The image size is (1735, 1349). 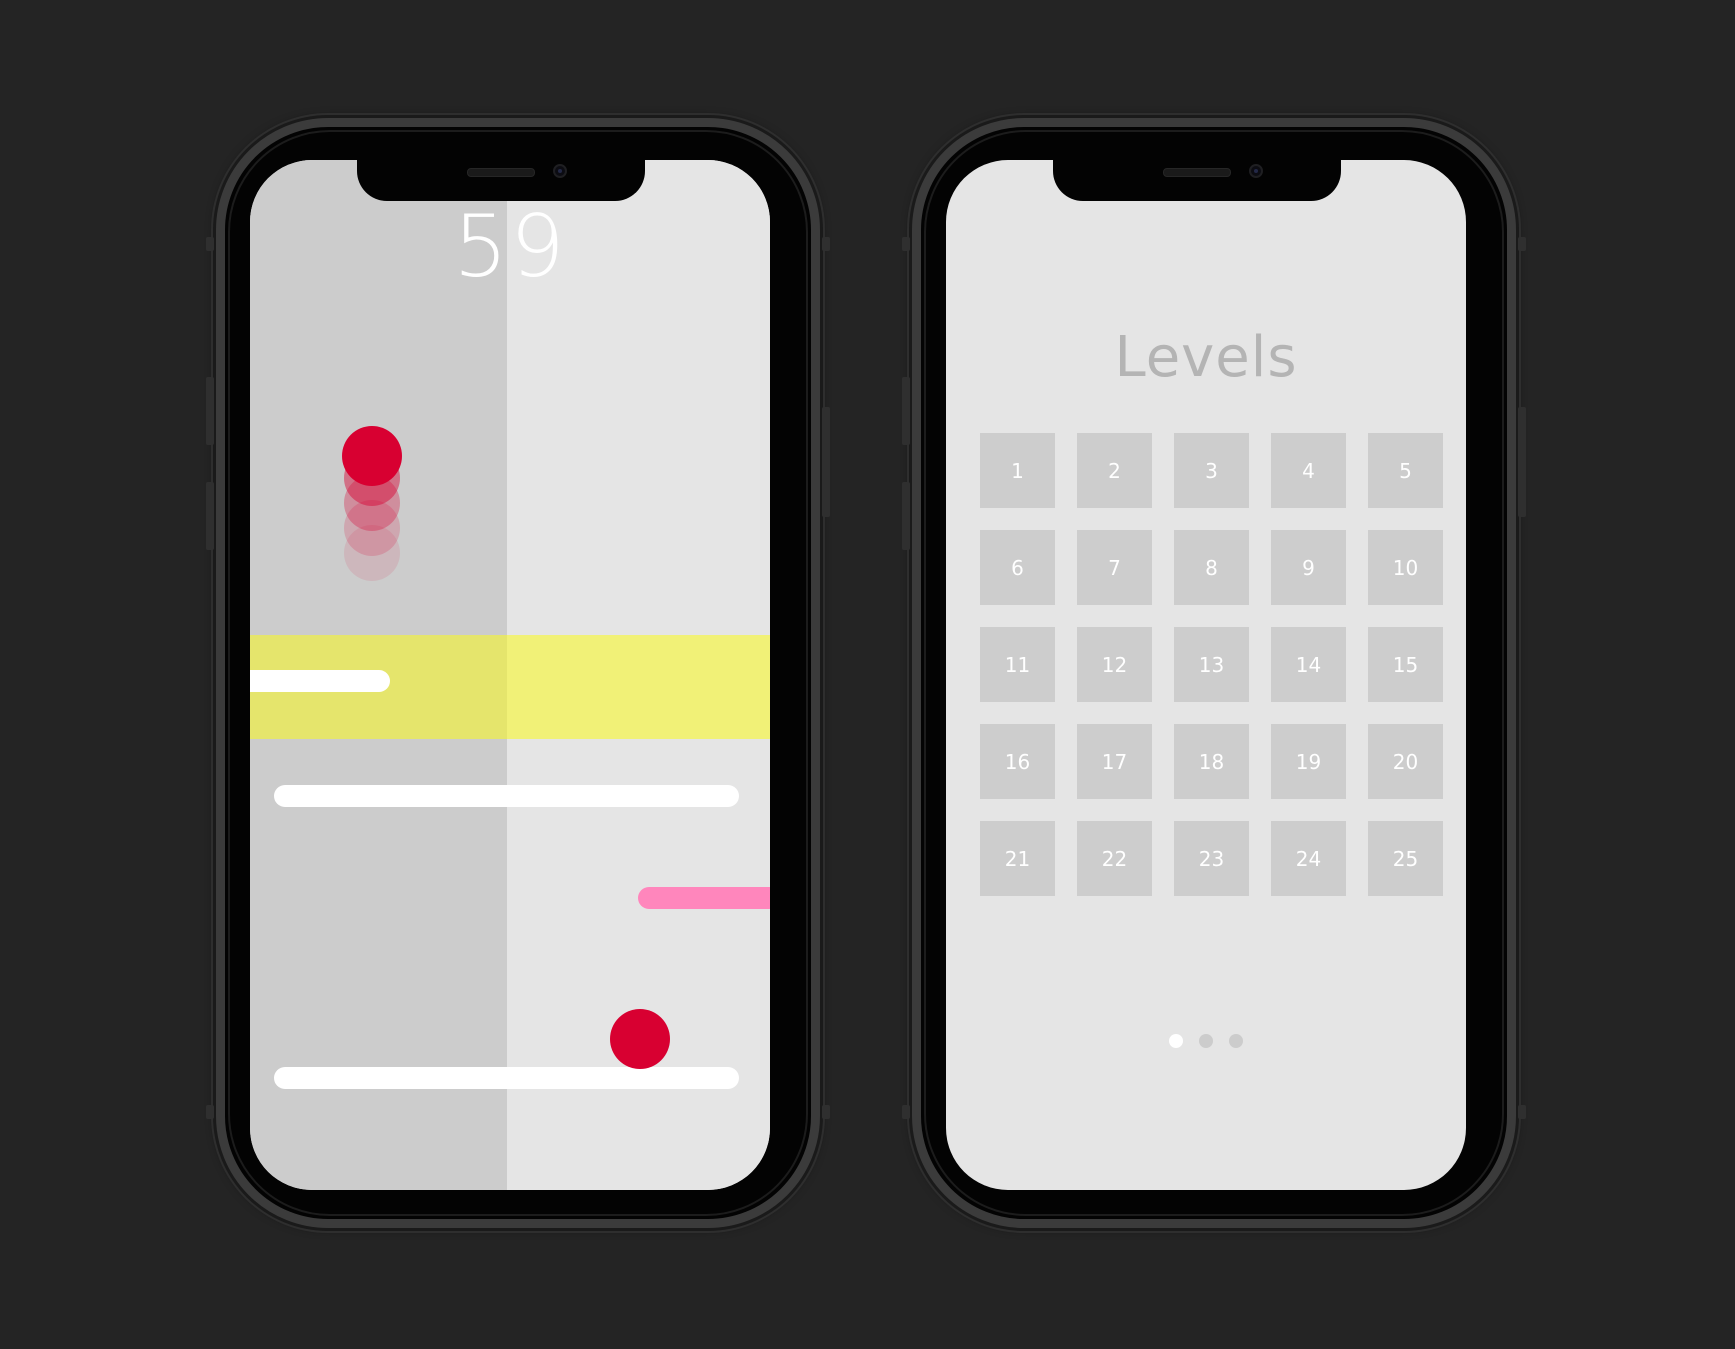 I want to click on level-button-8: 8, so click(x=1211, y=567).